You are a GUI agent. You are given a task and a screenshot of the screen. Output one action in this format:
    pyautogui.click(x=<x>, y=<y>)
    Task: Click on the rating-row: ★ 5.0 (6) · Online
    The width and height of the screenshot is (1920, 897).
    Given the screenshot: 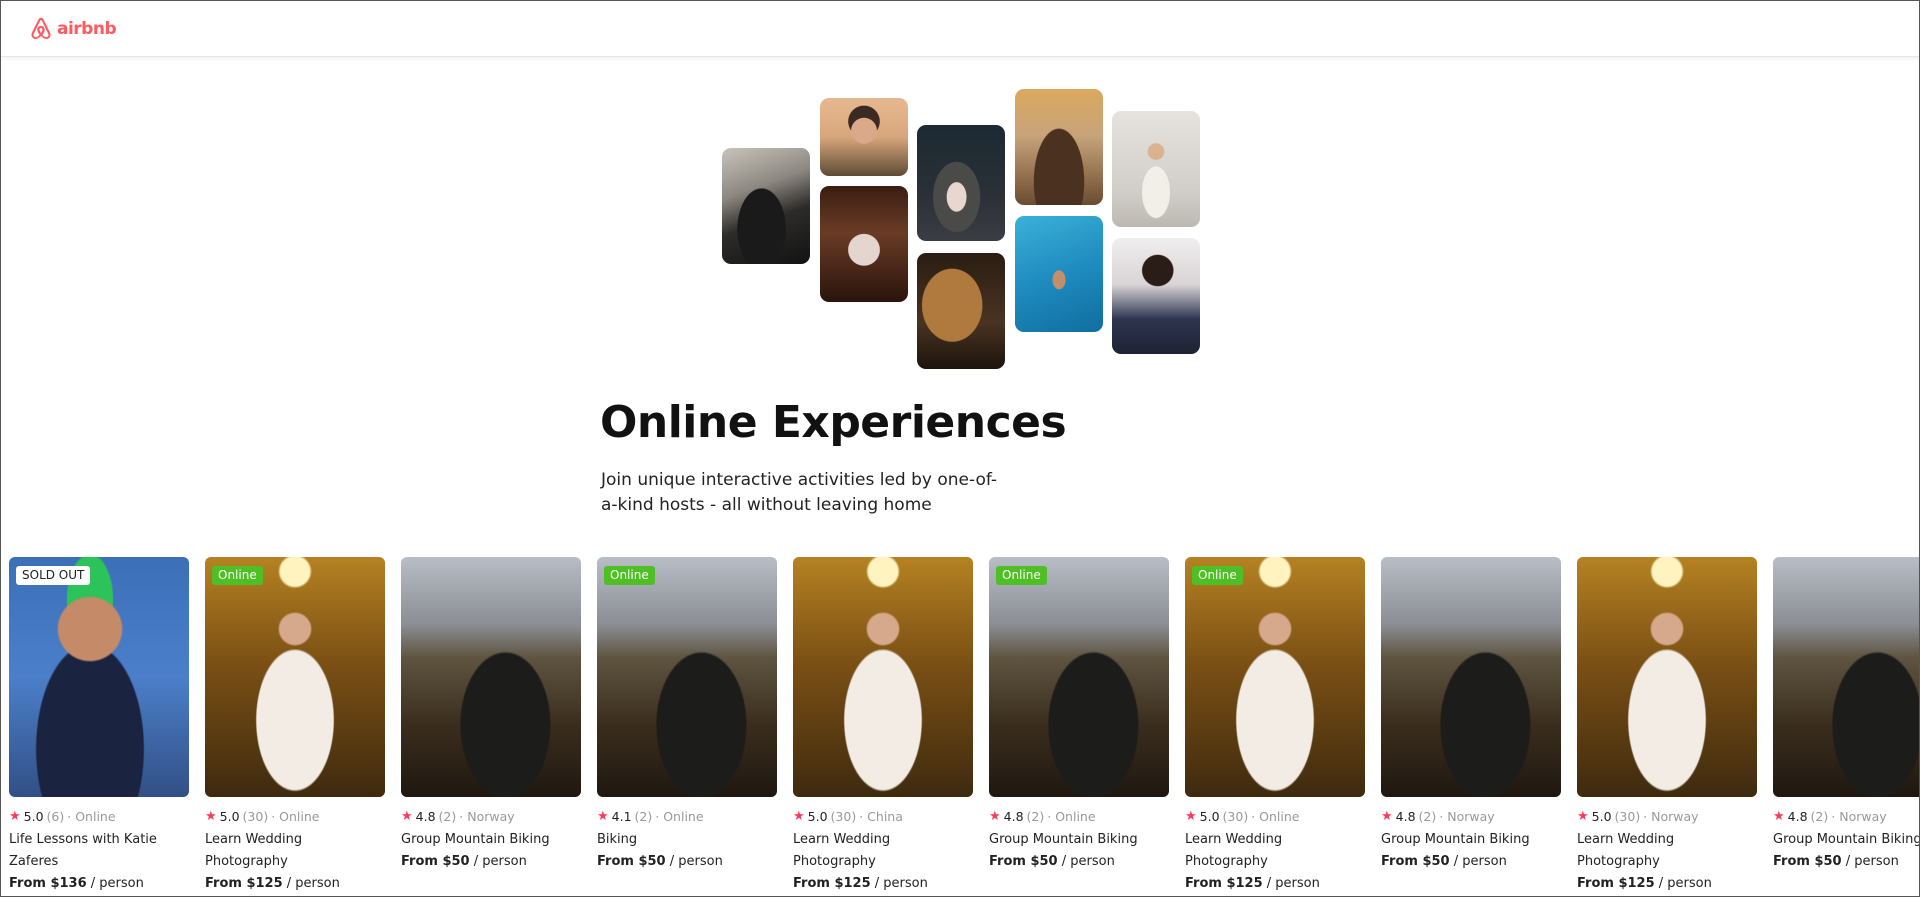 What is the action you would take?
    pyautogui.click(x=99, y=816)
    